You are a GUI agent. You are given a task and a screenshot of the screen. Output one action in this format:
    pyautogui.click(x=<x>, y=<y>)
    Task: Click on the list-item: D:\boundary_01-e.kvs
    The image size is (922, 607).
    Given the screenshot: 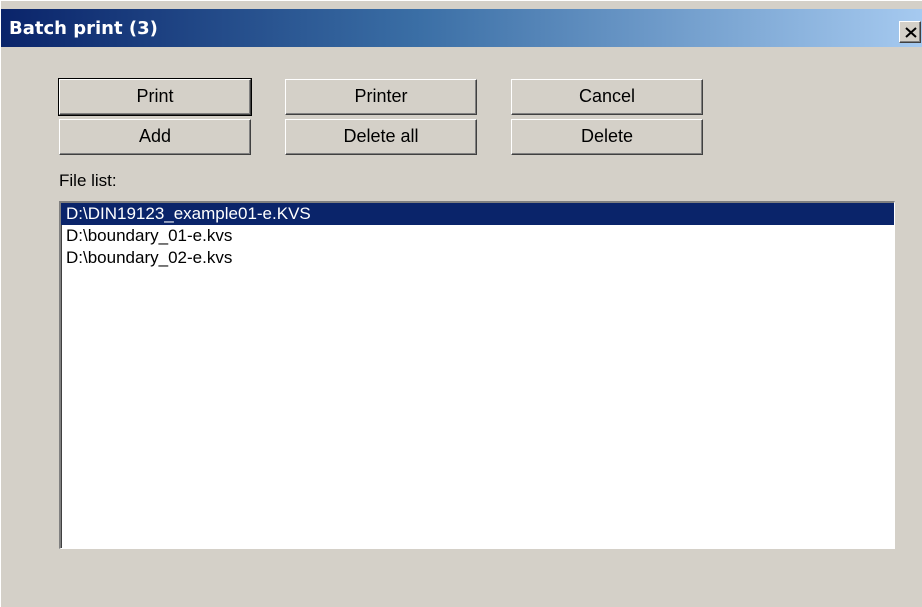 What is the action you would take?
    pyautogui.click(x=477, y=236)
    